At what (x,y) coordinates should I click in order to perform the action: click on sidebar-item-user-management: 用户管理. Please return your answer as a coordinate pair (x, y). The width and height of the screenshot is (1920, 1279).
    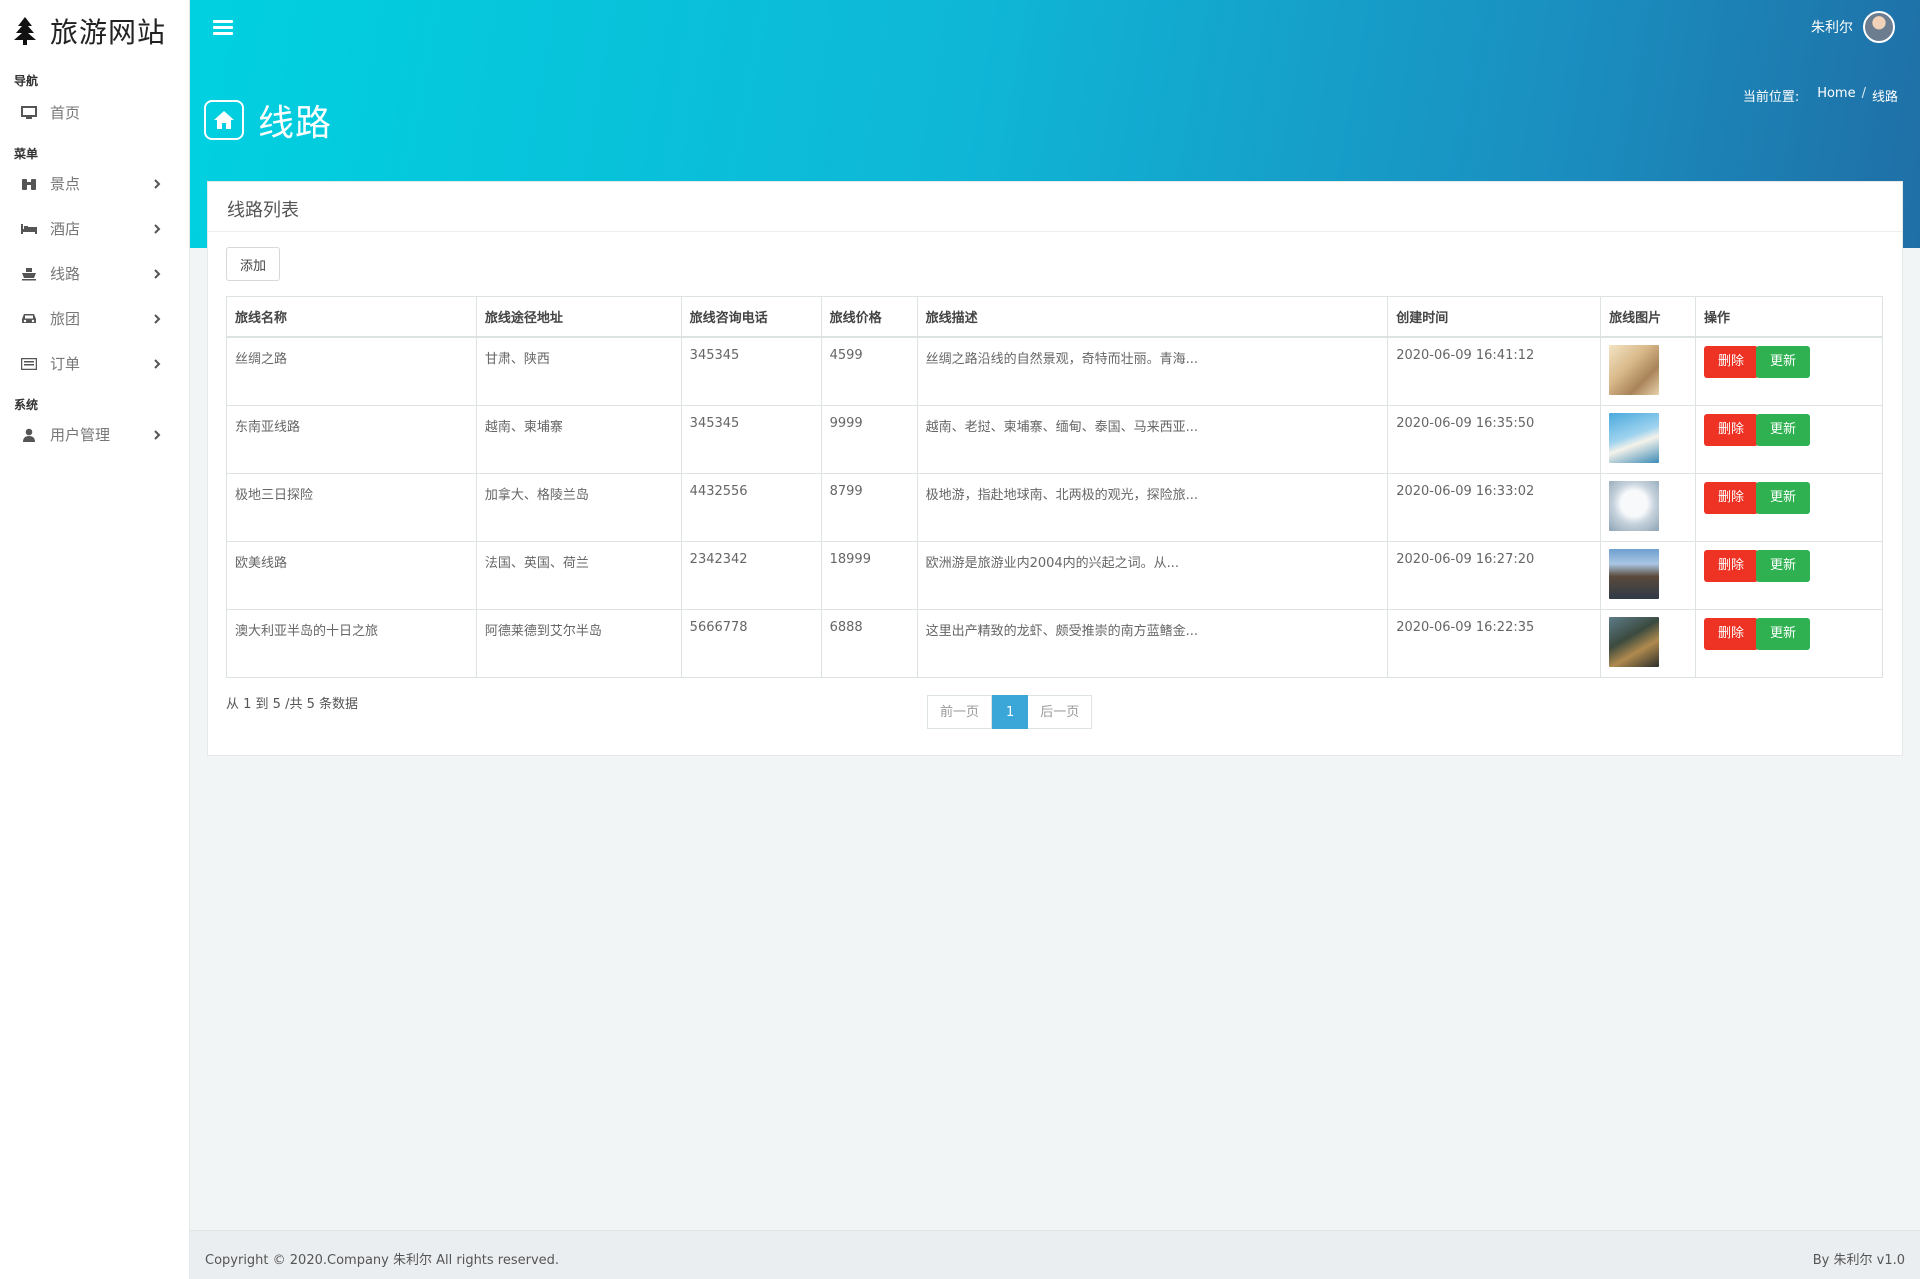
    Looking at the image, I should click on (94, 434).